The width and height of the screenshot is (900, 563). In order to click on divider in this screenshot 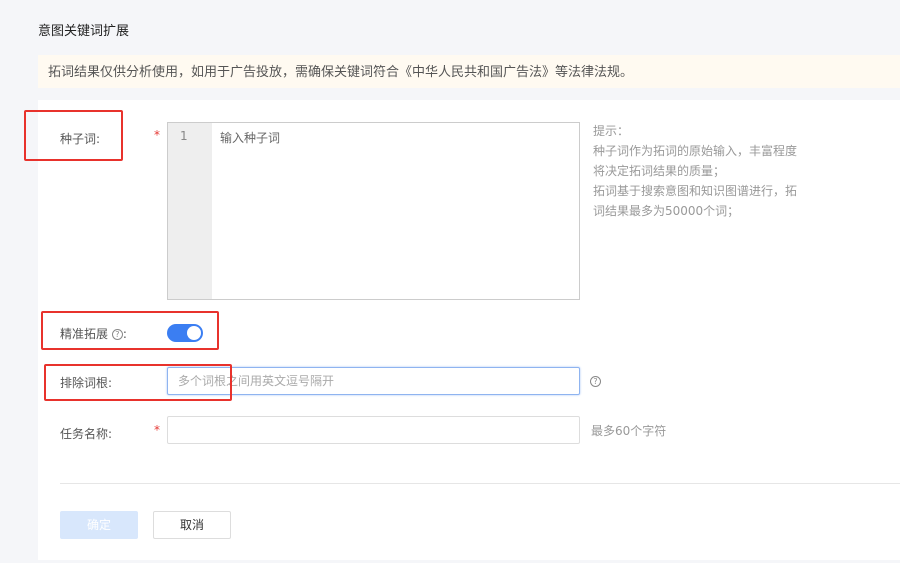, I will do `click(480, 483)`.